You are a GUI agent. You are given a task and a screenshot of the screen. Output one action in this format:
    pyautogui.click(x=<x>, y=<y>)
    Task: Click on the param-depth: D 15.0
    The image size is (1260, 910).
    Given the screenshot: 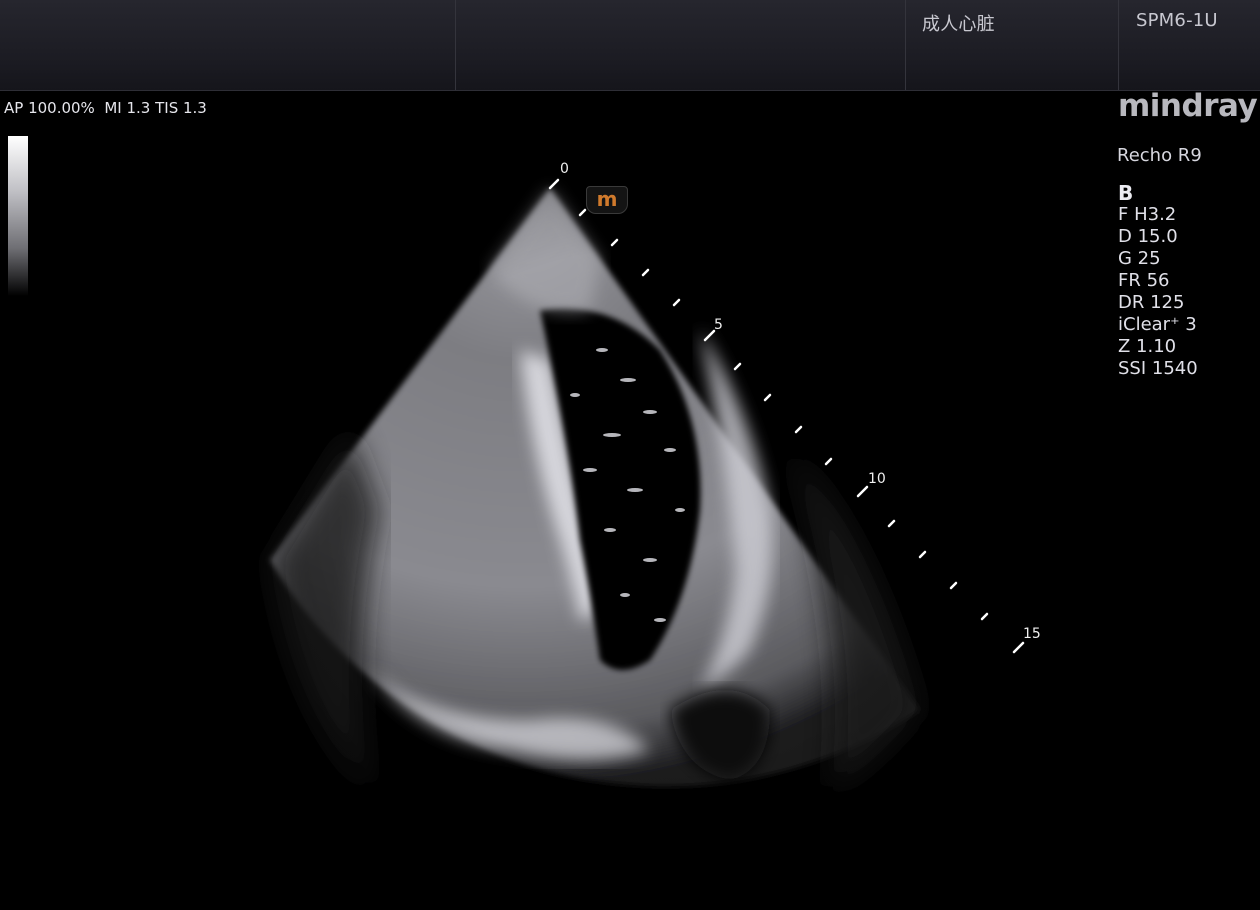 What is the action you would take?
    pyautogui.click(x=1148, y=236)
    